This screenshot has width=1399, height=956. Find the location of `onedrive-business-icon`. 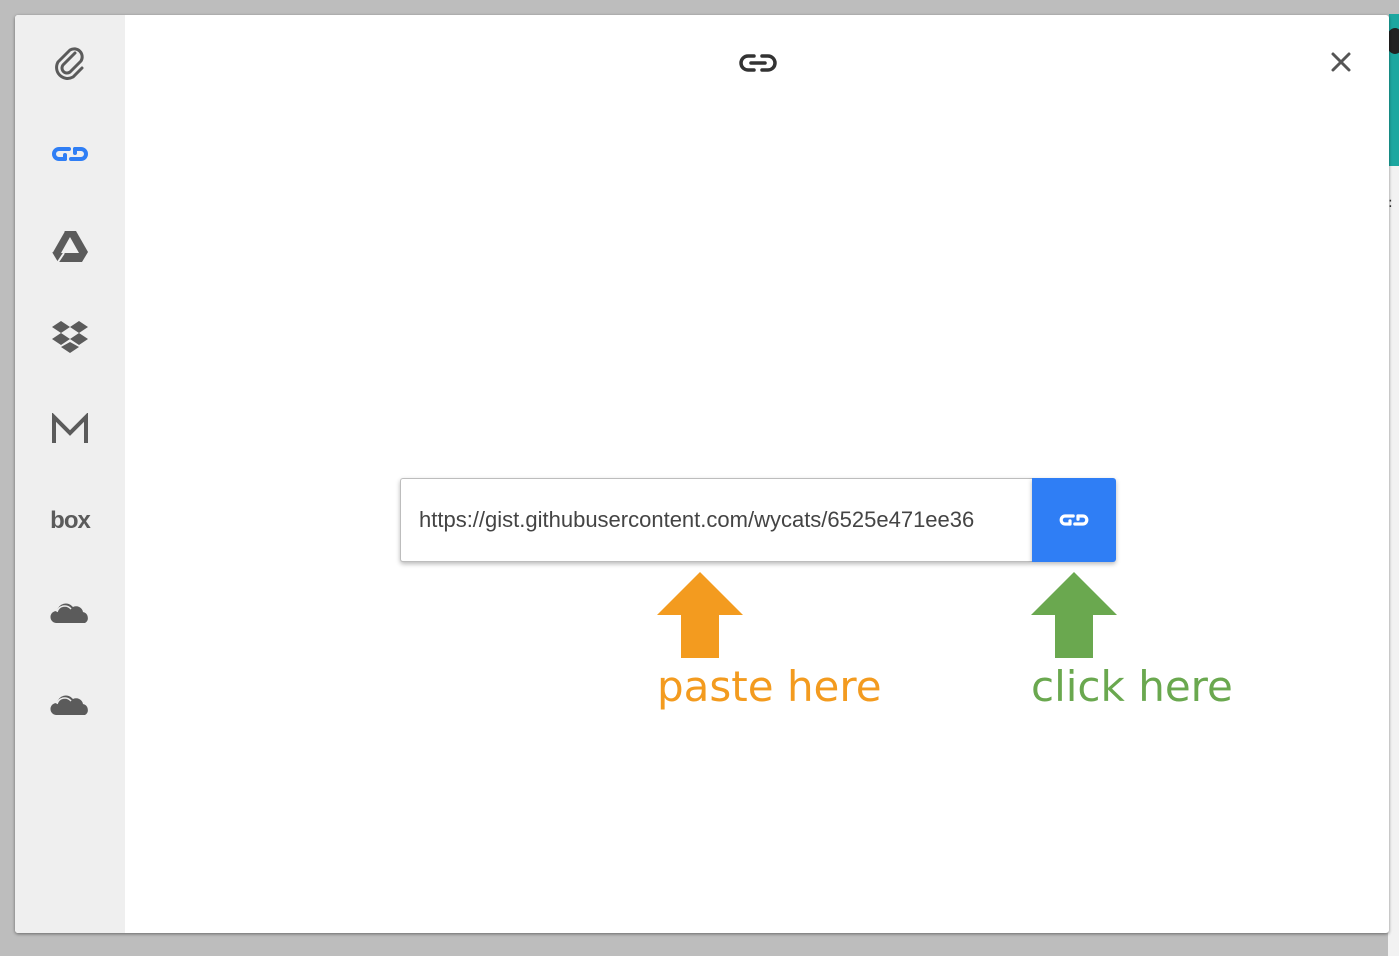

onedrive-business-icon is located at coordinates (69, 705).